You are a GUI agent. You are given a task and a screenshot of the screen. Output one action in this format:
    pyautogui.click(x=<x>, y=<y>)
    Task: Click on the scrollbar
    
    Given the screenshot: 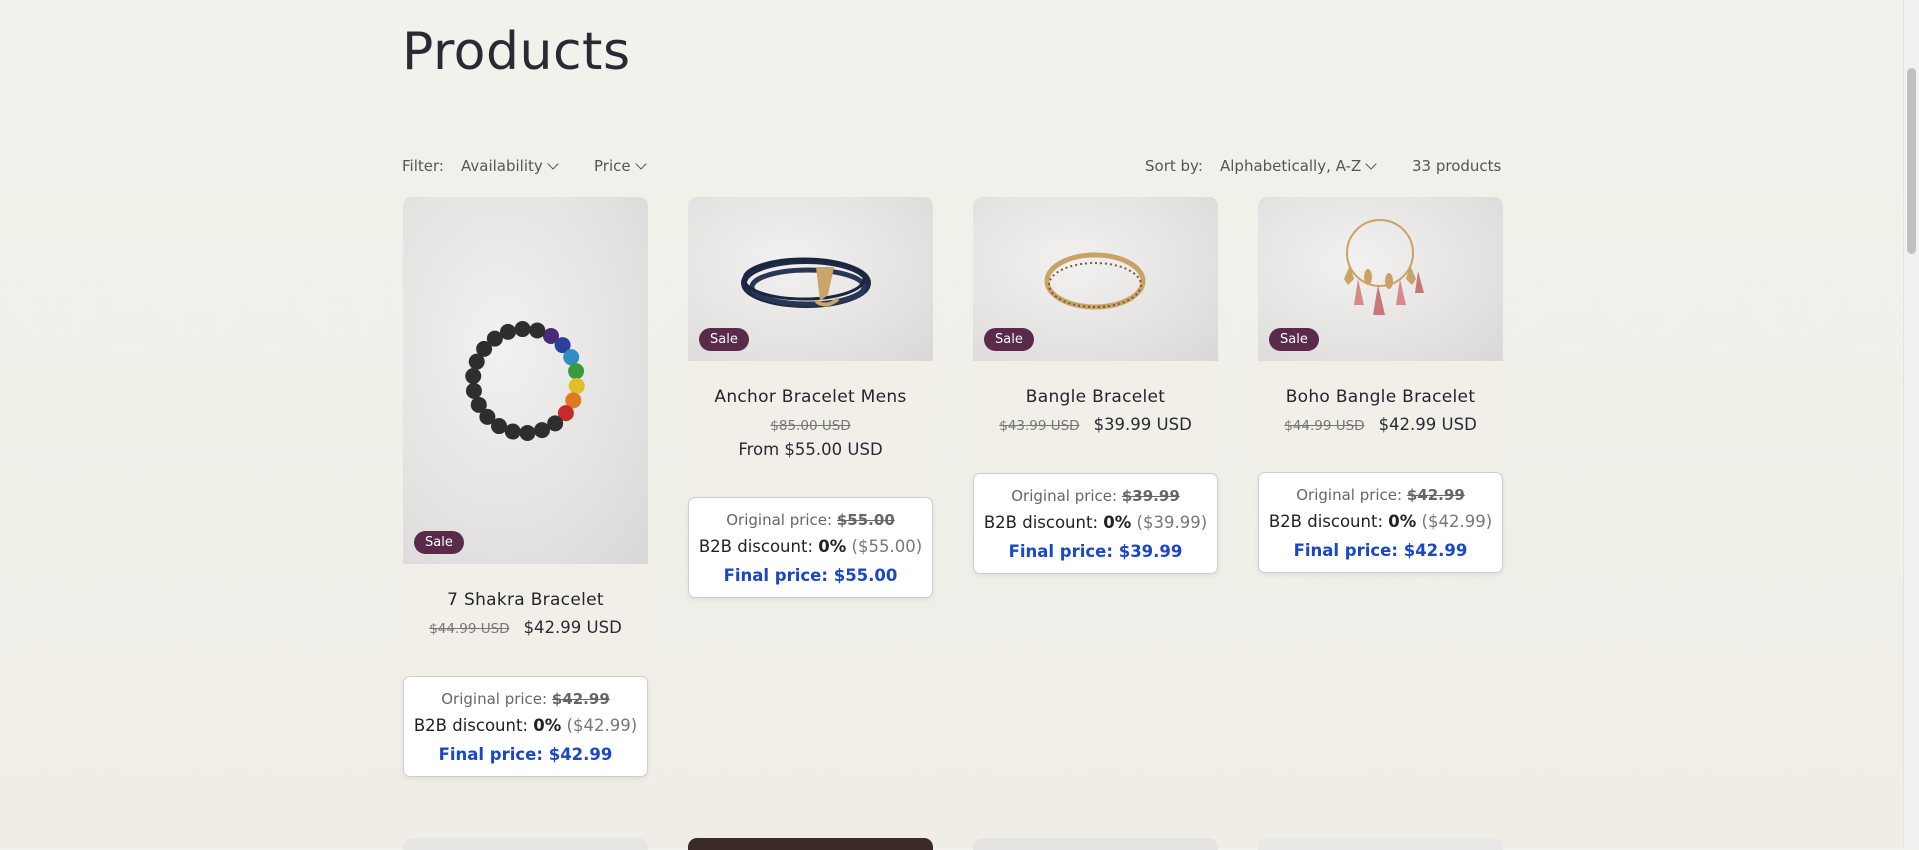 What is the action you would take?
    pyautogui.click(x=1911, y=424)
    